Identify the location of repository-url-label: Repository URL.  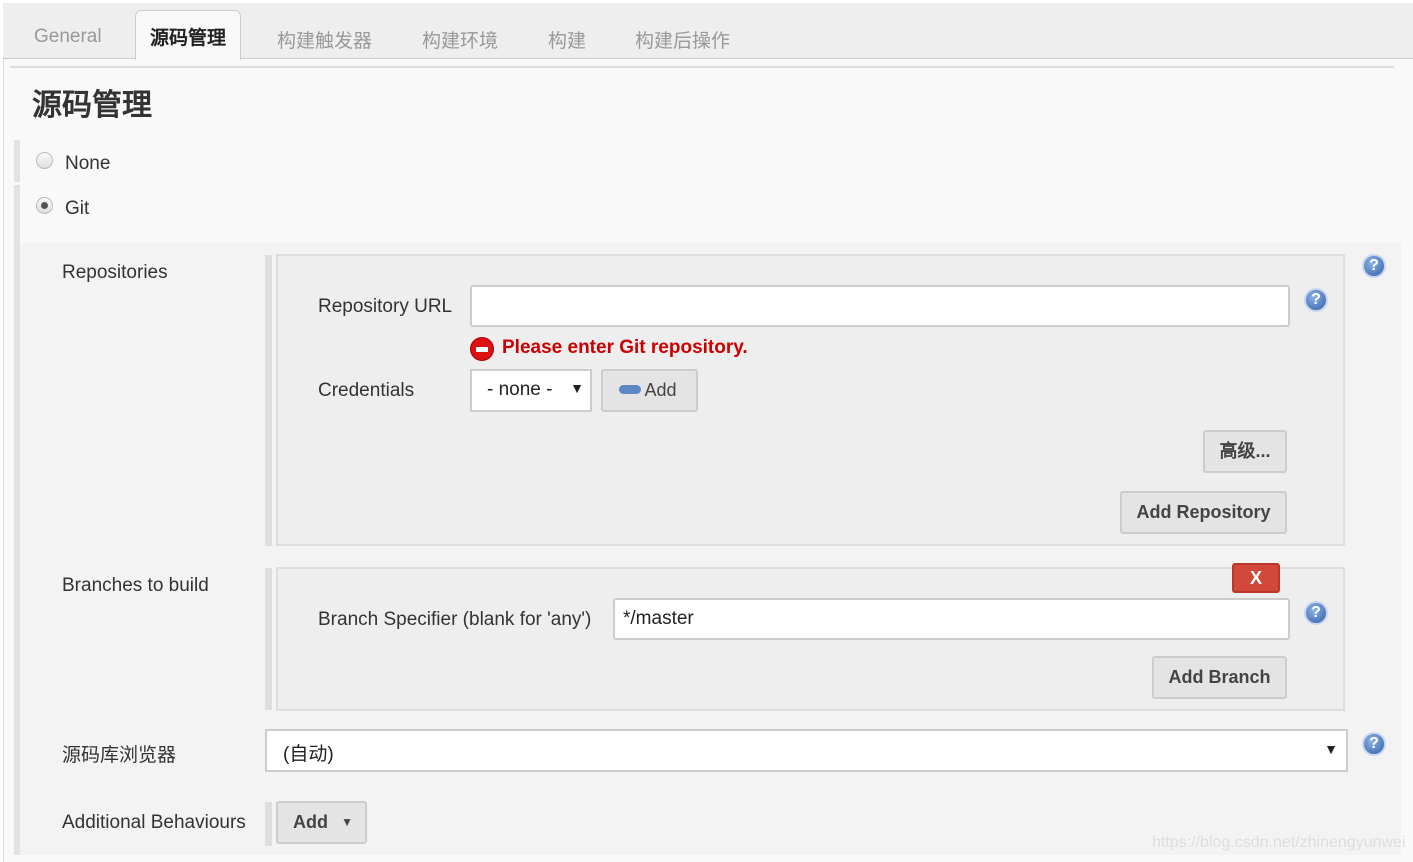
(385, 306).